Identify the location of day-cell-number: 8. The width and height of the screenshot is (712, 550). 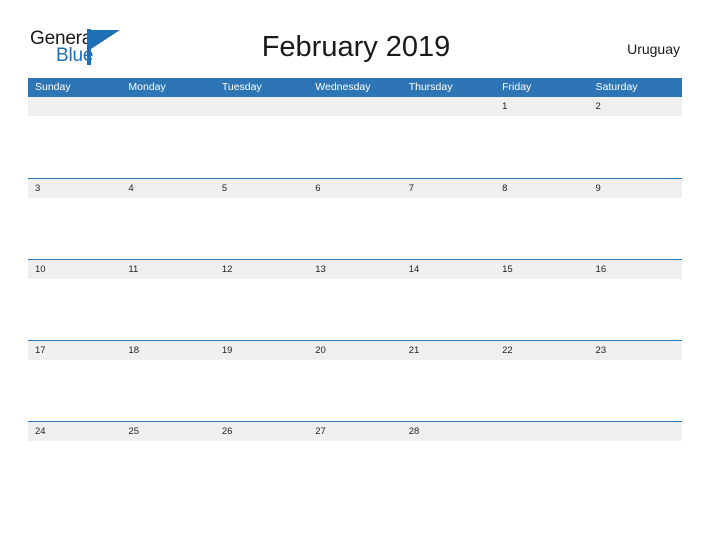
(541, 188).